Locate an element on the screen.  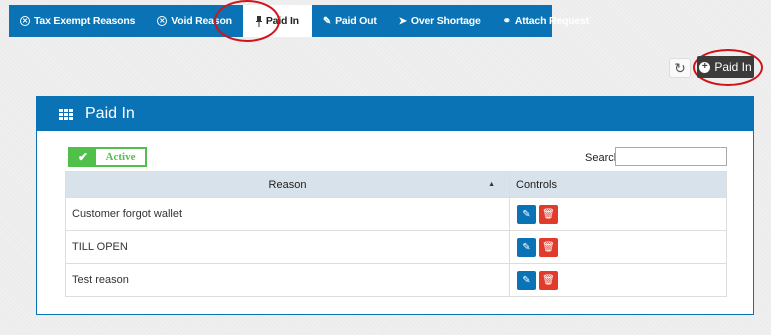
refresh-button: ↻ is located at coordinates (680, 68).